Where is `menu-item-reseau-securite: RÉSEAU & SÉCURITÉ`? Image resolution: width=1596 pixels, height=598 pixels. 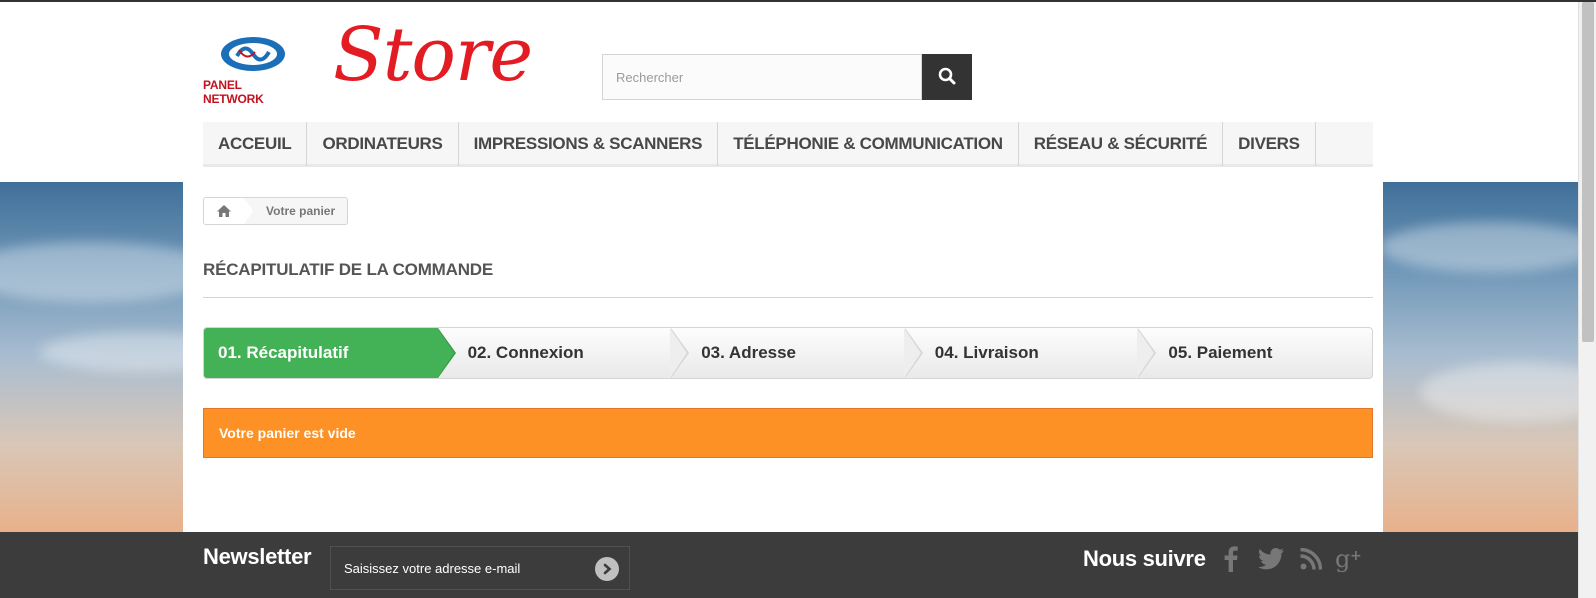 menu-item-reseau-securite: RÉSEAU & SÉCURITÉ is located at coordinates (1121, 144).